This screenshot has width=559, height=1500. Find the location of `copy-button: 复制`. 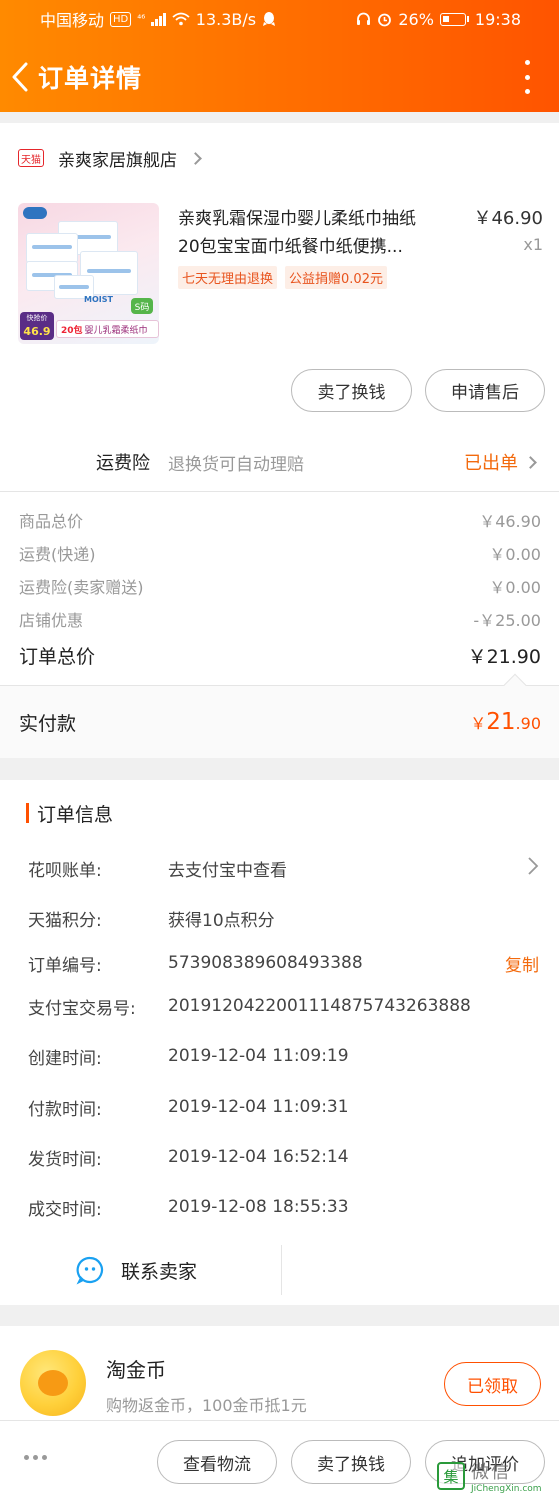

copy-button: 复制 is located at coordinates (522, 963).